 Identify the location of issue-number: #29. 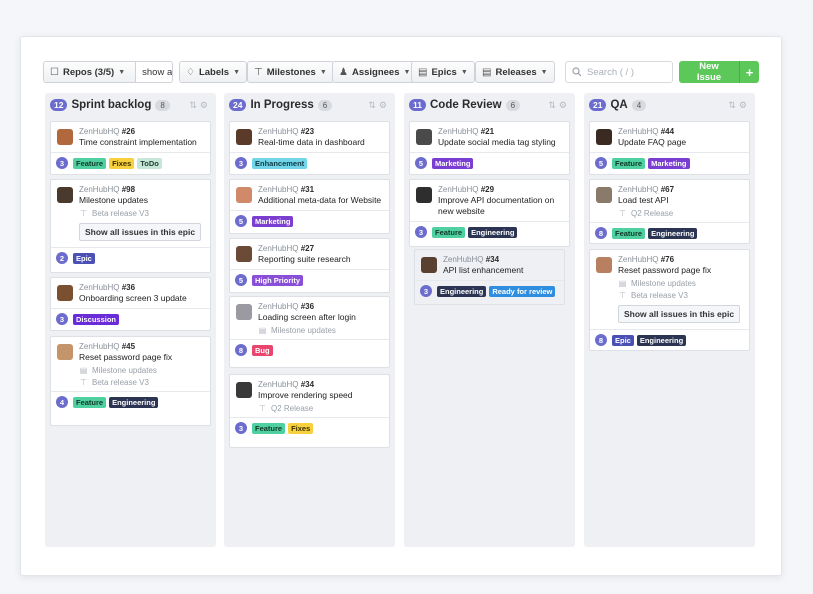
(487, 189).